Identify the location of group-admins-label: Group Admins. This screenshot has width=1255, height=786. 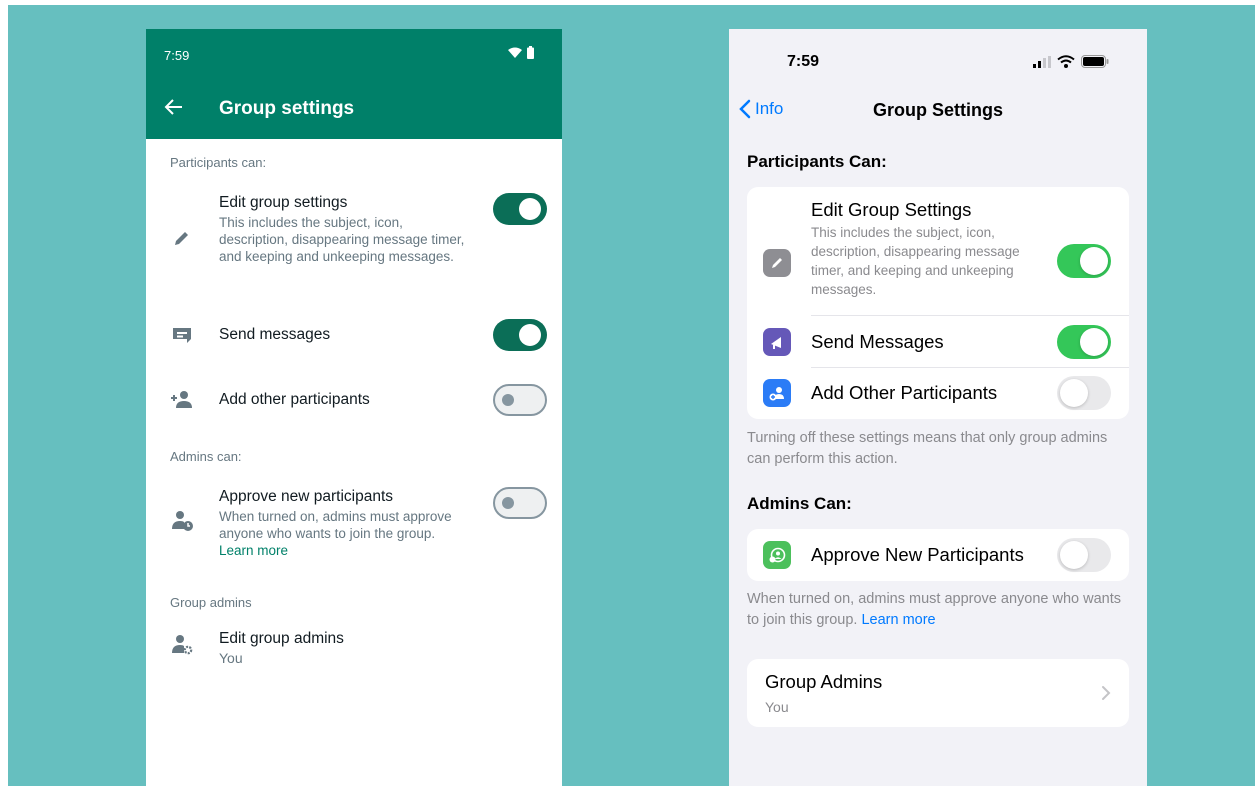
(824, 681).